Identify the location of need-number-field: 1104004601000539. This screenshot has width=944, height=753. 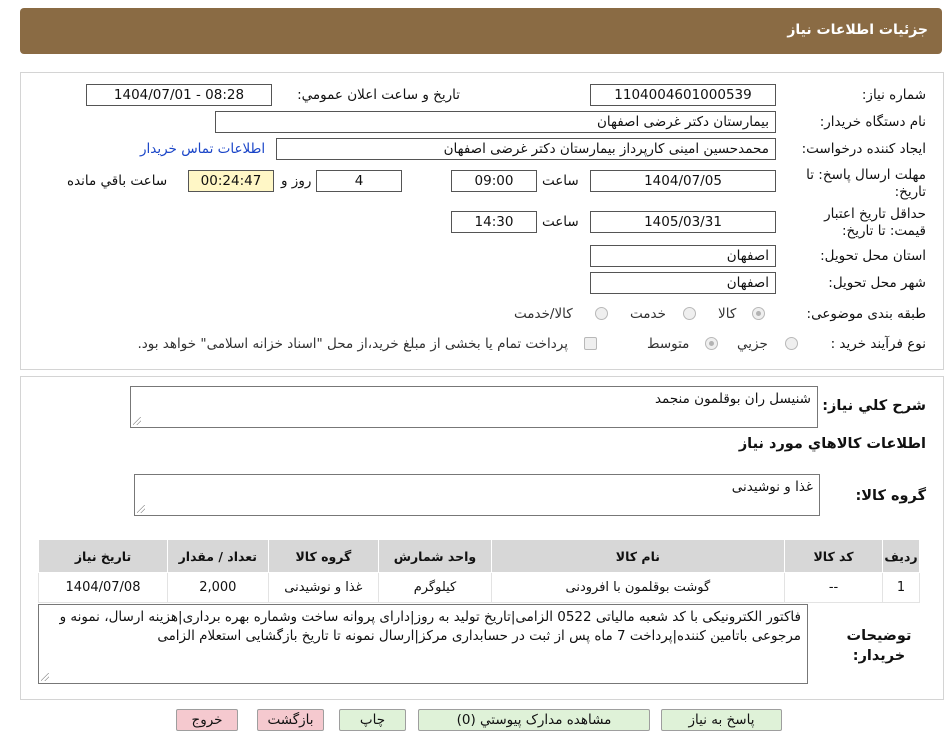
(683, 95).